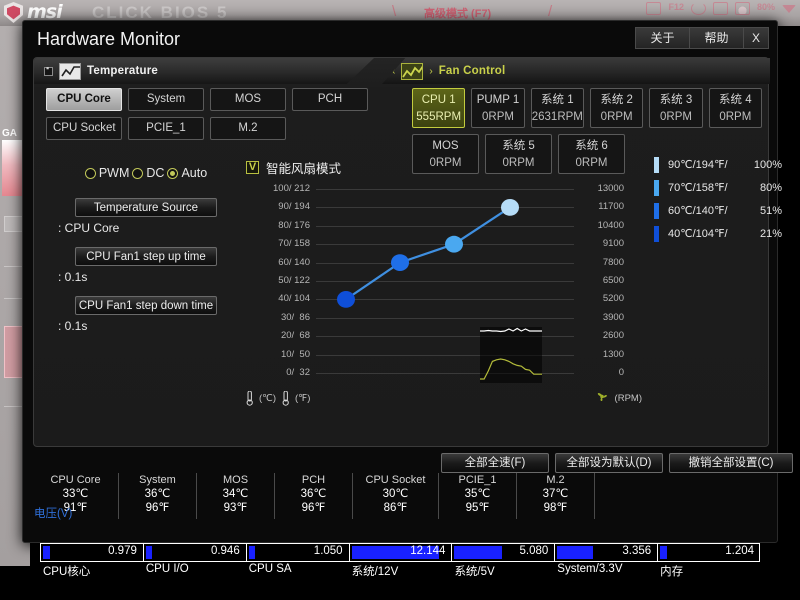  I want to click on screenshot-icon, so click(720, 8).